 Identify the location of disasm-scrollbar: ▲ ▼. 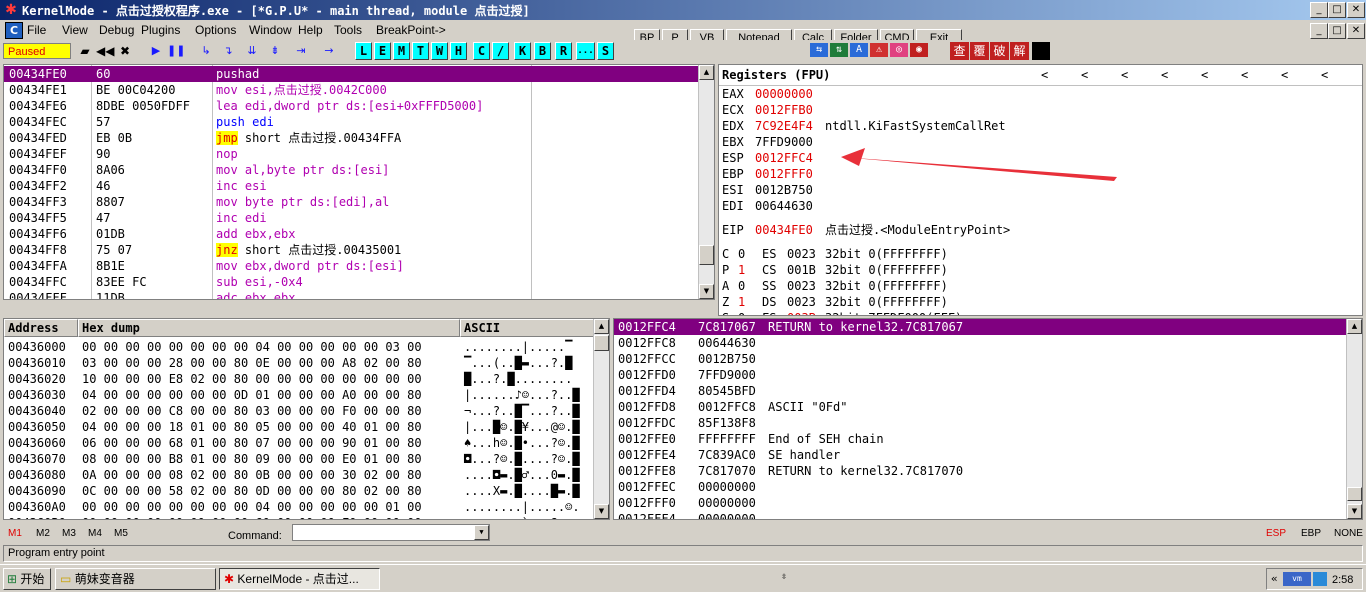
(706, 182).